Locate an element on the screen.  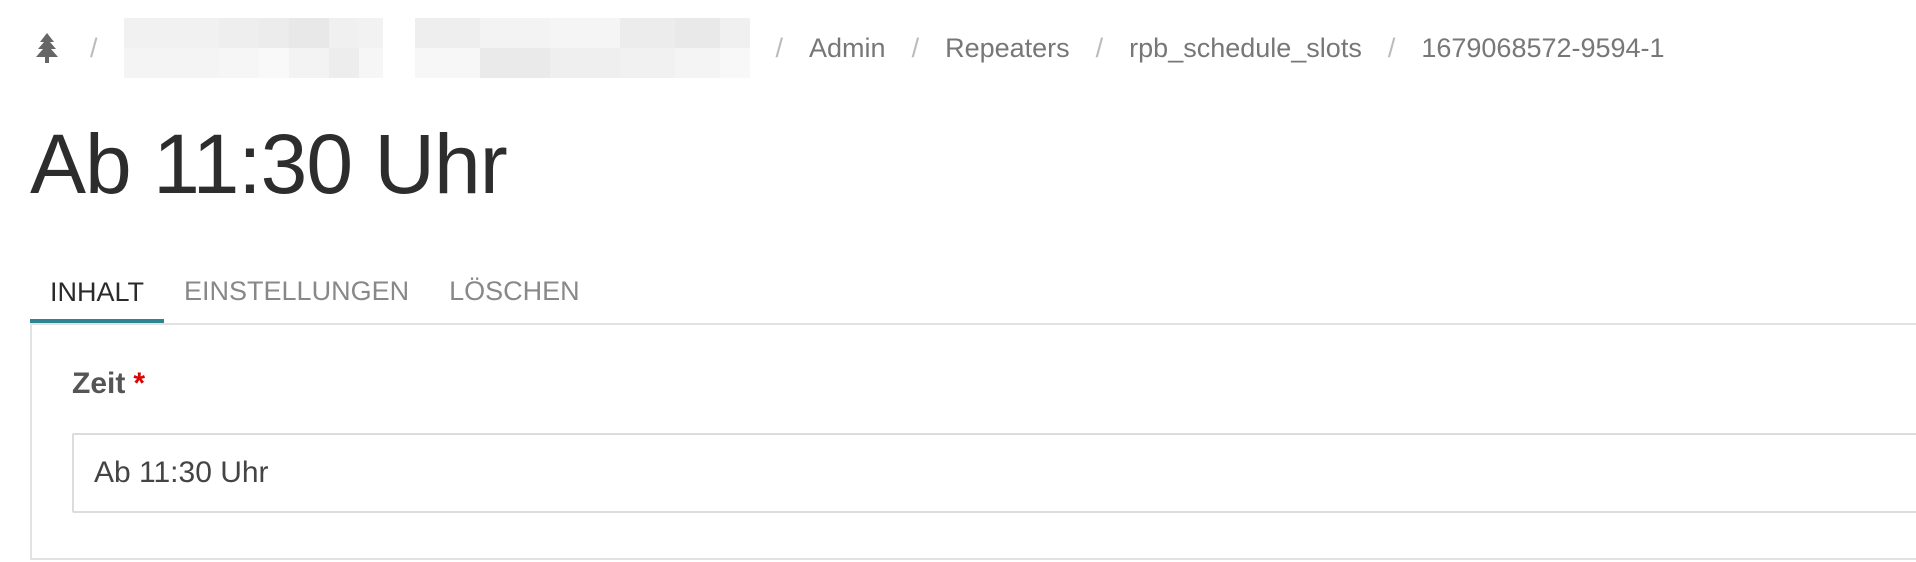
breadcrumb-current-item: 1679068572-9594-1 is located at coordinates (1543, 47).